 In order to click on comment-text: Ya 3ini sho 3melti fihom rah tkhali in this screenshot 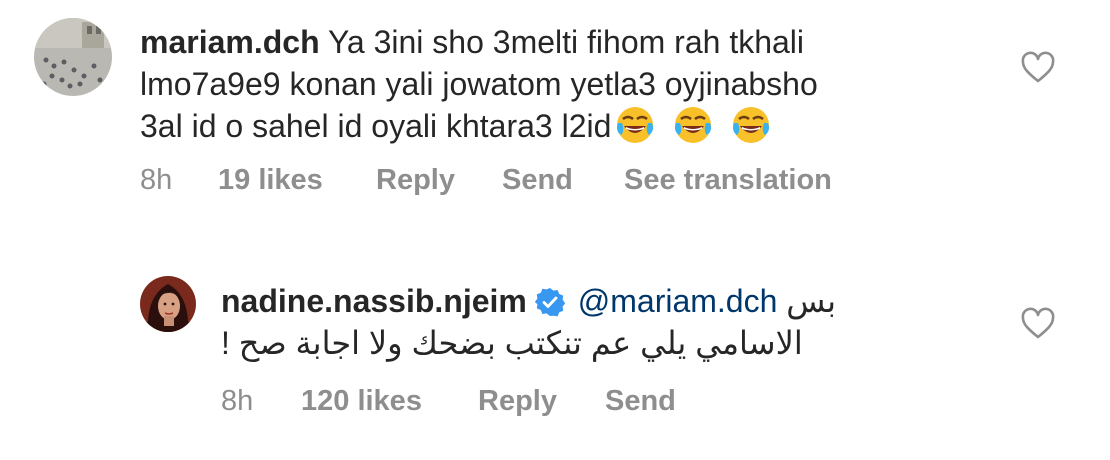, I will do `click(566, 42)`.